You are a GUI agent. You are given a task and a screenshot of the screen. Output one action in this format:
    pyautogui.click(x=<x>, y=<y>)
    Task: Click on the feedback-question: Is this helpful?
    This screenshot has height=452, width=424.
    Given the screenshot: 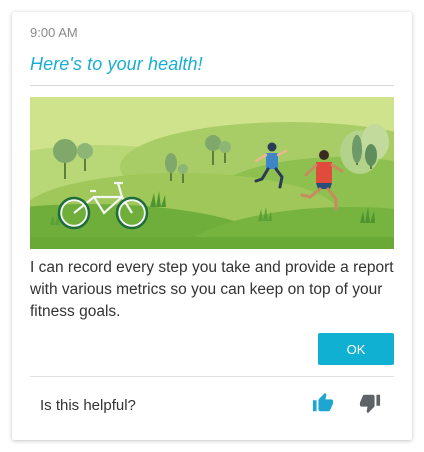 What is the action you would take?
    pyautogui.click(x=88, y=405)
    